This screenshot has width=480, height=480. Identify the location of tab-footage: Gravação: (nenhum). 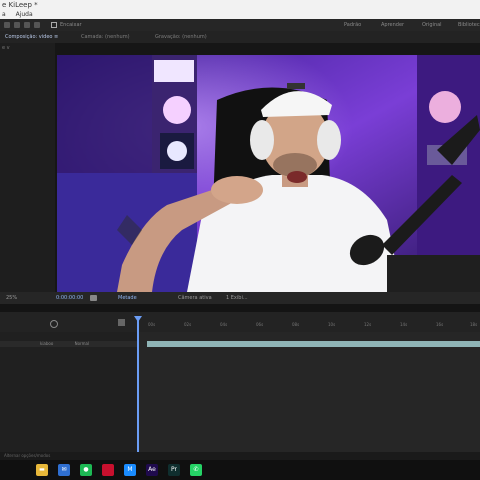
(181, 37).